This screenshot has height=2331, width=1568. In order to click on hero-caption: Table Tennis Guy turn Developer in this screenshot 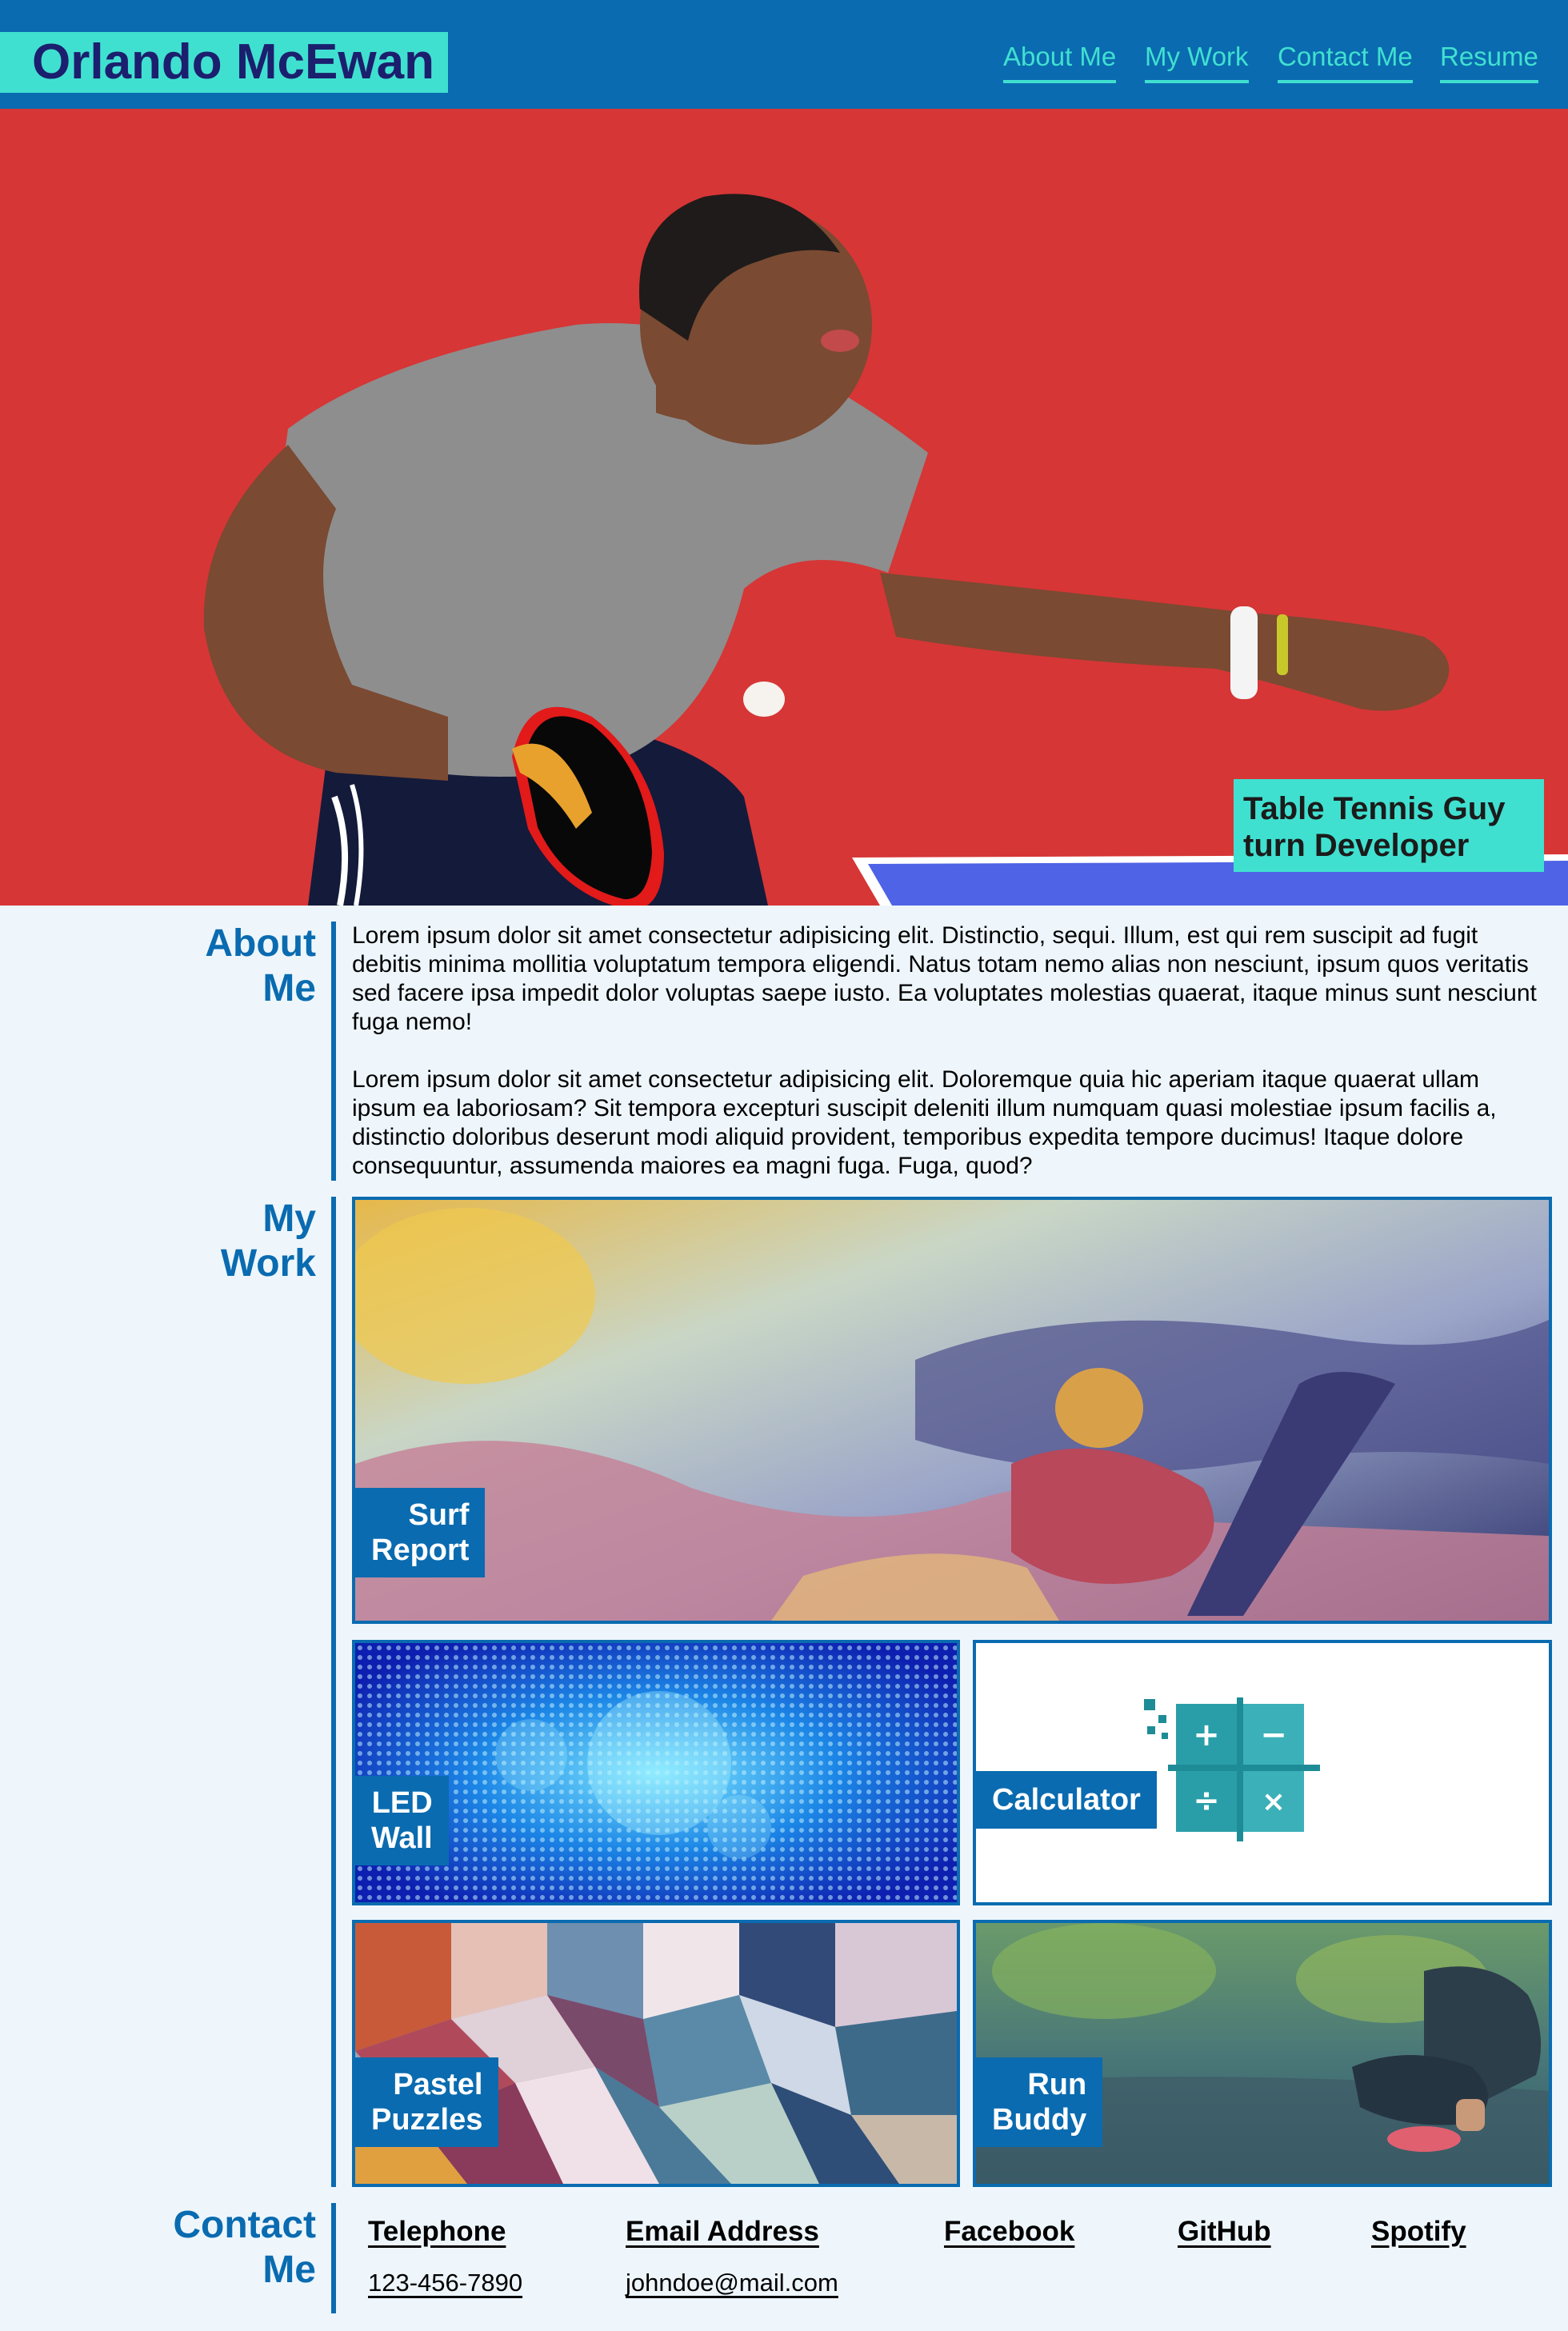, I will do `click(1389, 825)`.